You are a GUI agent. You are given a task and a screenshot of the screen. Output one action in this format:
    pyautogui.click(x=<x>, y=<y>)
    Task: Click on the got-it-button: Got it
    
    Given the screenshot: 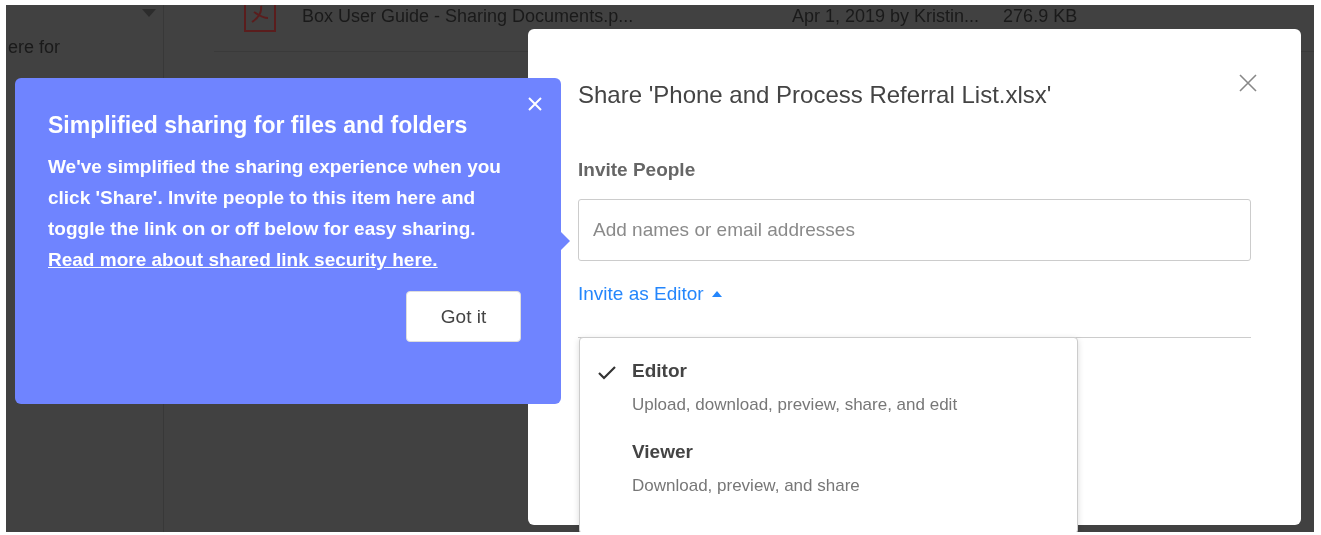 What is the action you would take?
    pyautogui.click(x=463, y=316)
    